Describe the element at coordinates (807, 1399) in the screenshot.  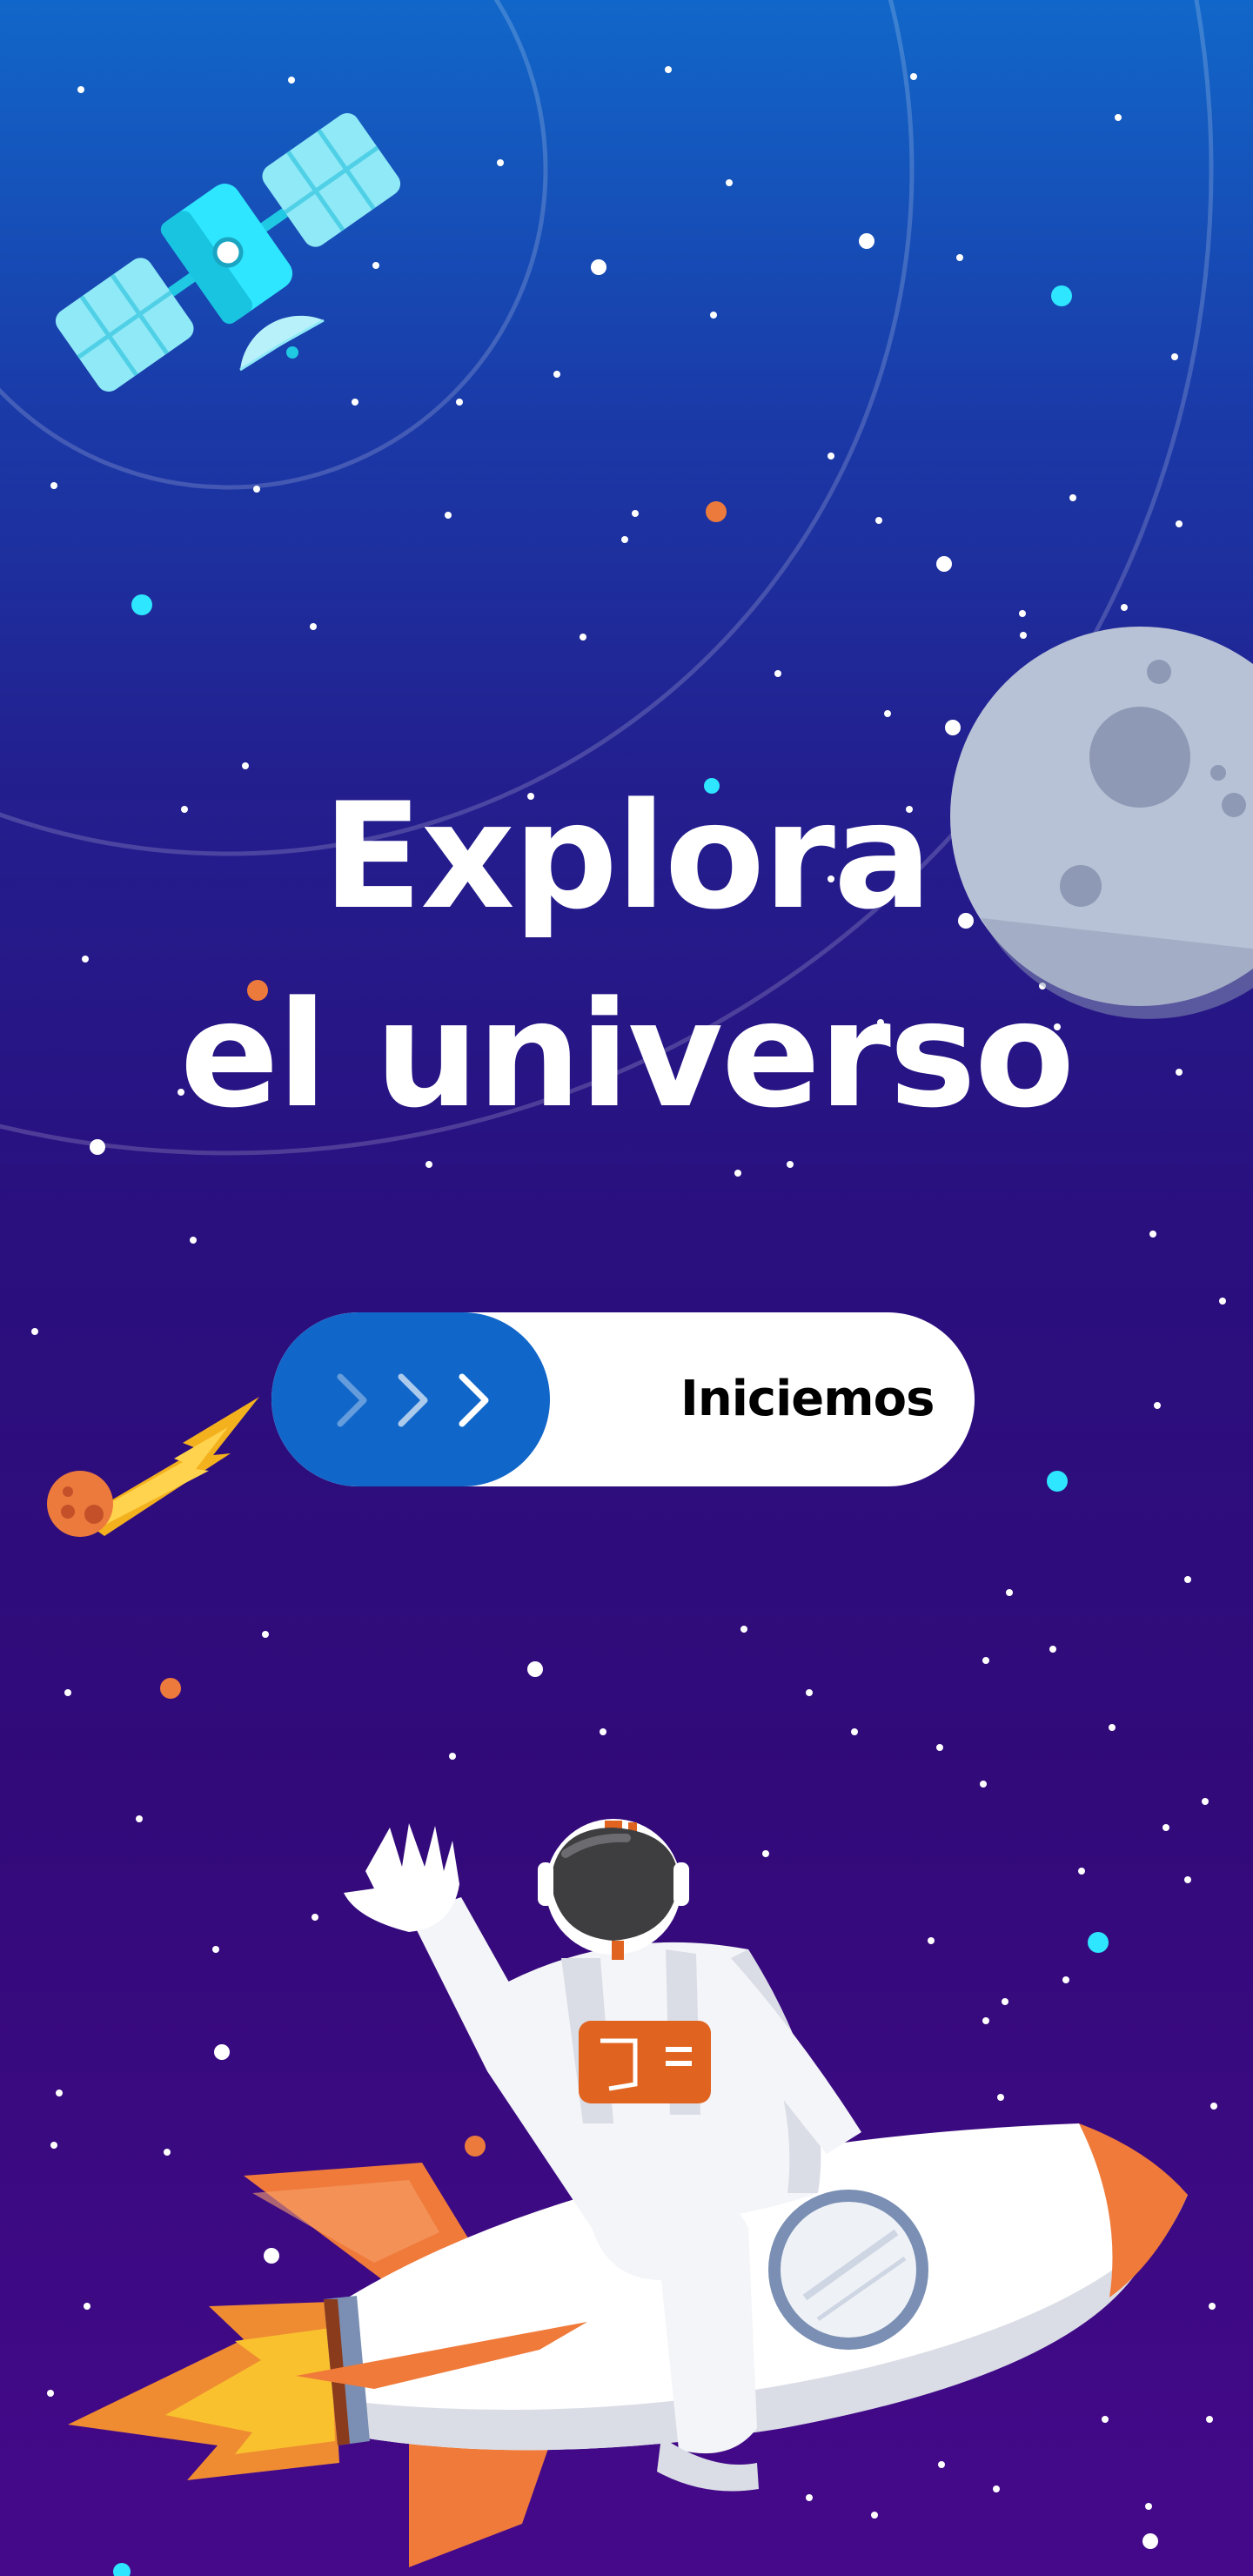
I see `slider-label: Iniciemos` at that location.